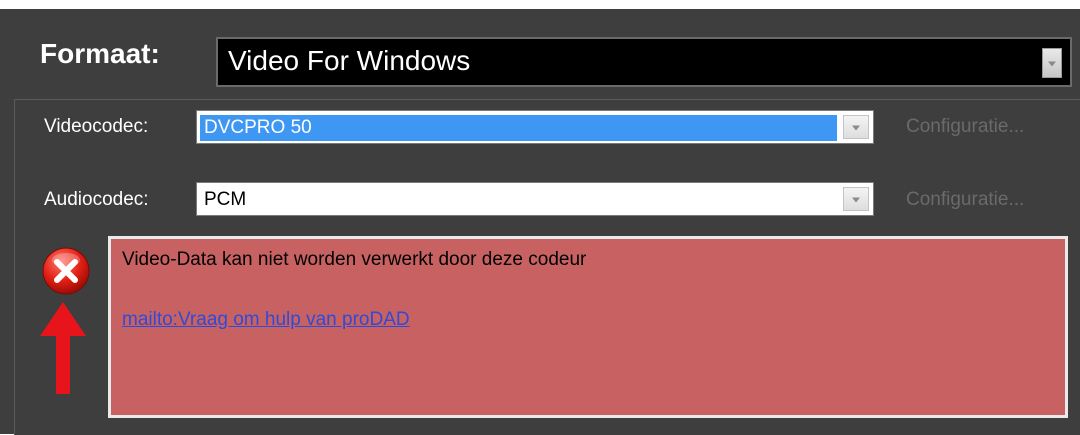  Describe the element at coordinates (518, 128) in the screenshot. I see `videocodec-value: DVCPRO 50` at that location.